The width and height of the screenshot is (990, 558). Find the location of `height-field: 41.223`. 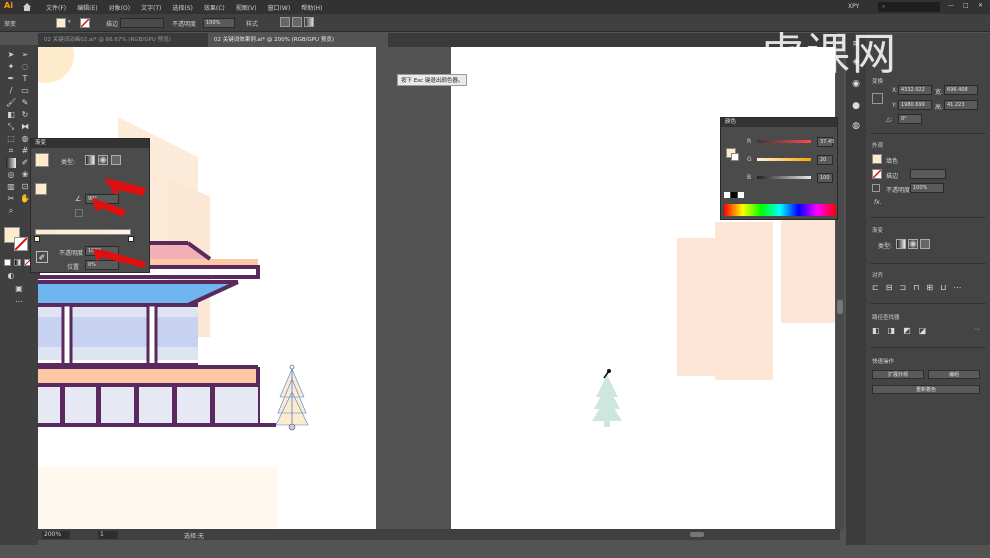

height-field: 41.223 is located at coordinates (961, 105).